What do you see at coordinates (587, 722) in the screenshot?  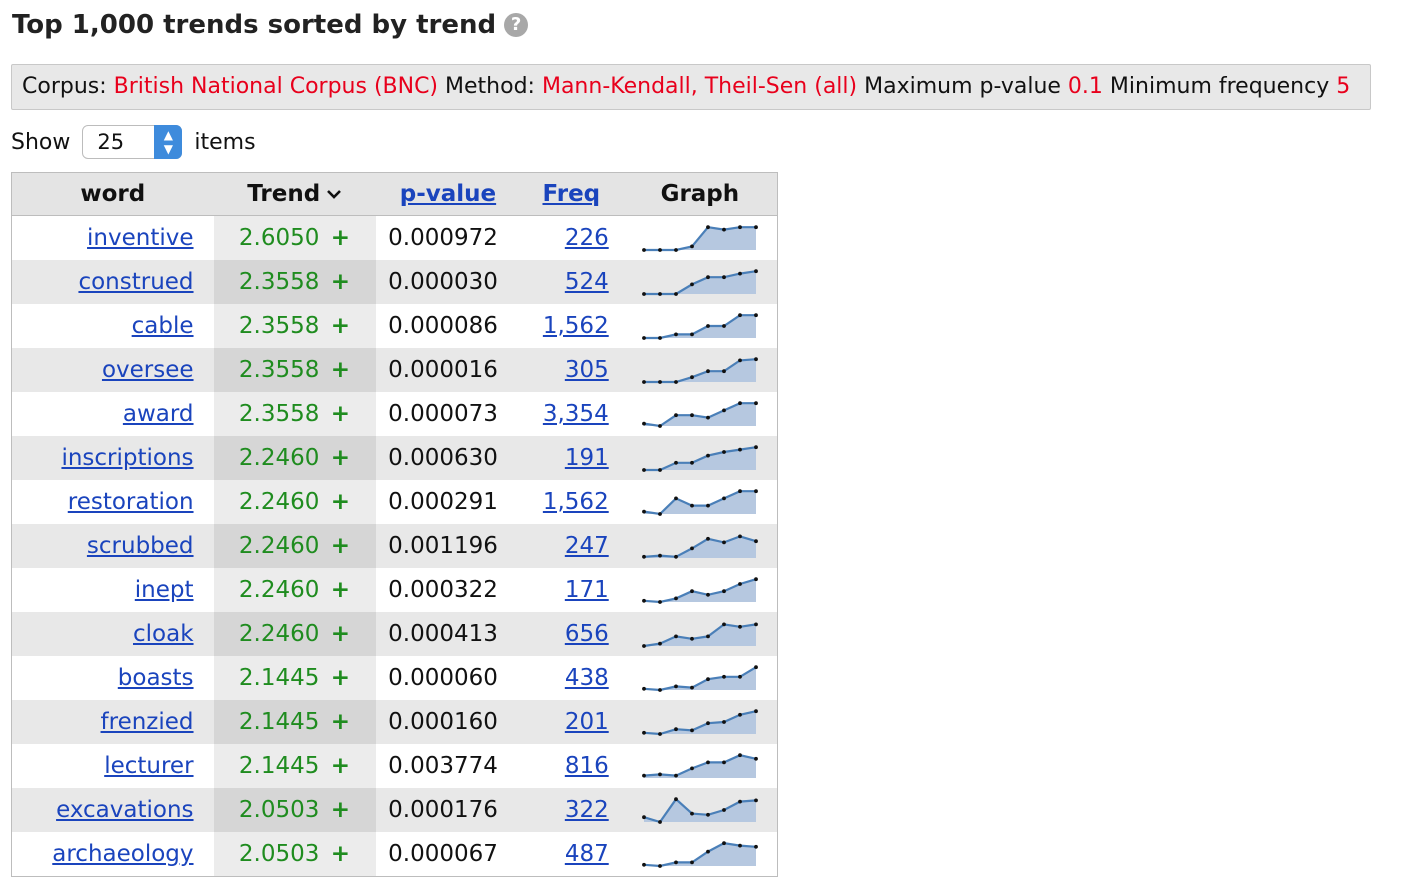 I see `freq-link: 201` at bounding box center [587, 722].